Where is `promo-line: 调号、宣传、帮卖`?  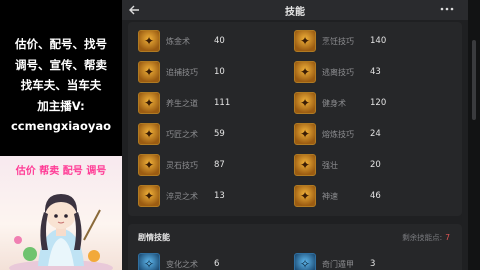 promo-line: 调号、宣传、帮卖 is located at coordinates (61, 64).